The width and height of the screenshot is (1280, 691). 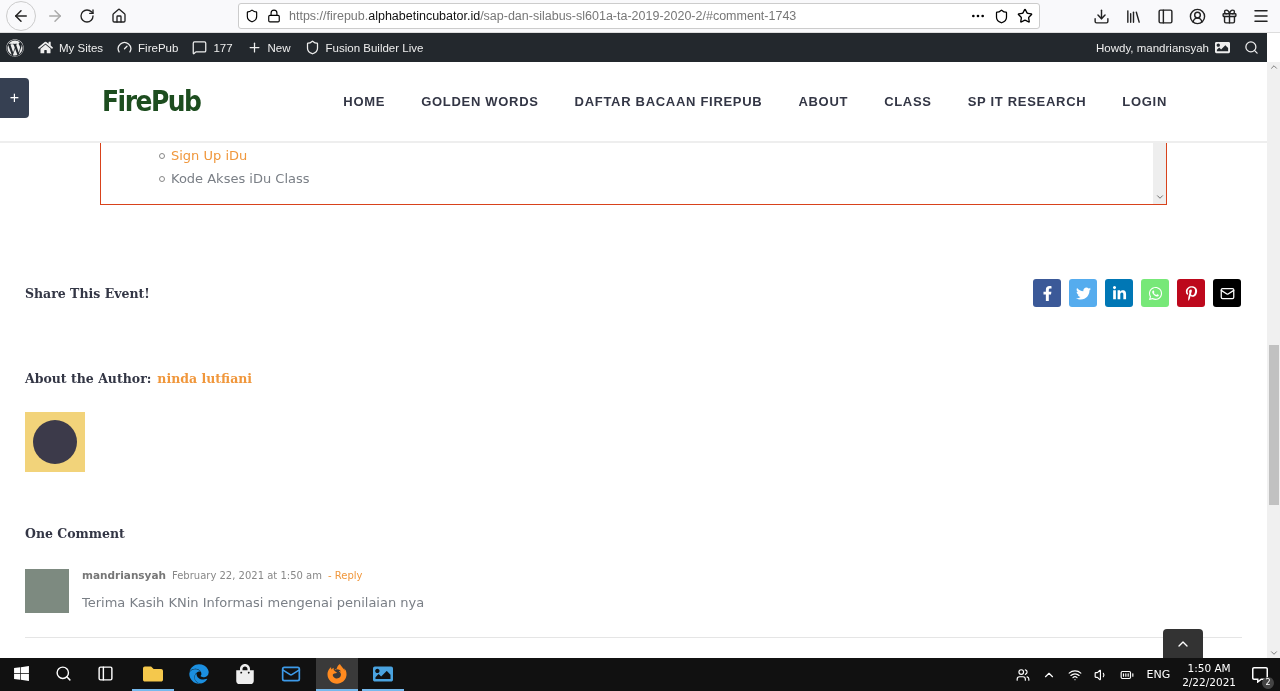 What do you see at coordinates (1273, 67) in the screenshot?
I see `chevron-up-icon` at bounding box center [1273, 67].